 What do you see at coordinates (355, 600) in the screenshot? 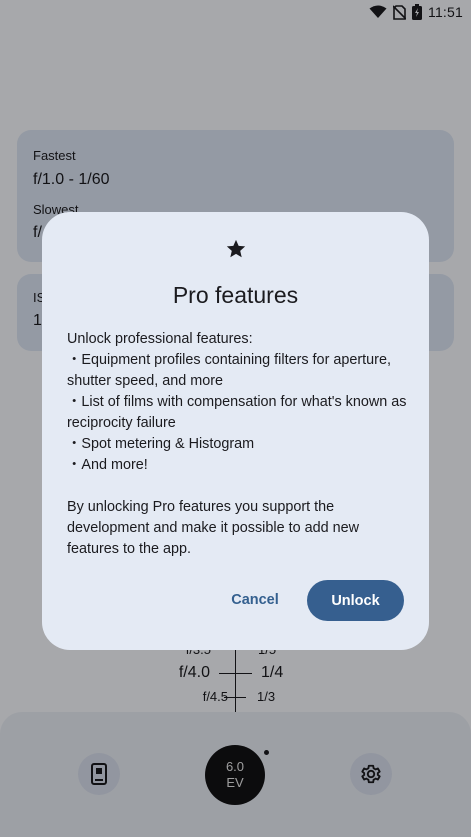
I see `unlock-button: Unlock` at bounding box center [355, 600].